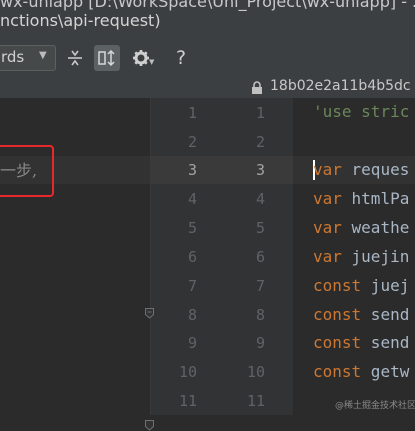  Describe the element at coordinates (340, 86) in the screenshot. I see `revision-hash: 18b02e2a11b4b5dc` at that location.